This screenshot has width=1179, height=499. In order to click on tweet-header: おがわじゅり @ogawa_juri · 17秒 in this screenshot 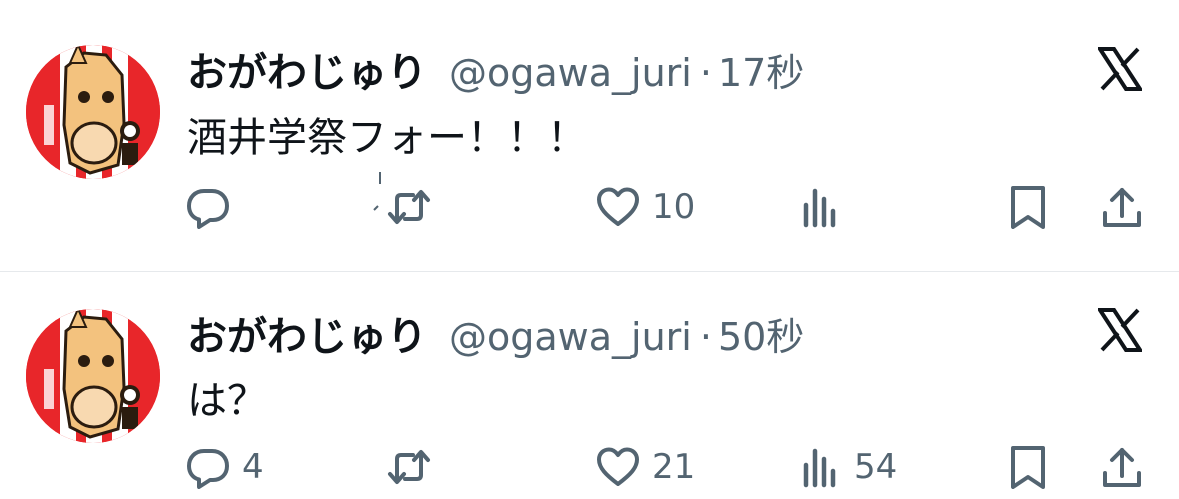, I will do `click(495, 68)`.